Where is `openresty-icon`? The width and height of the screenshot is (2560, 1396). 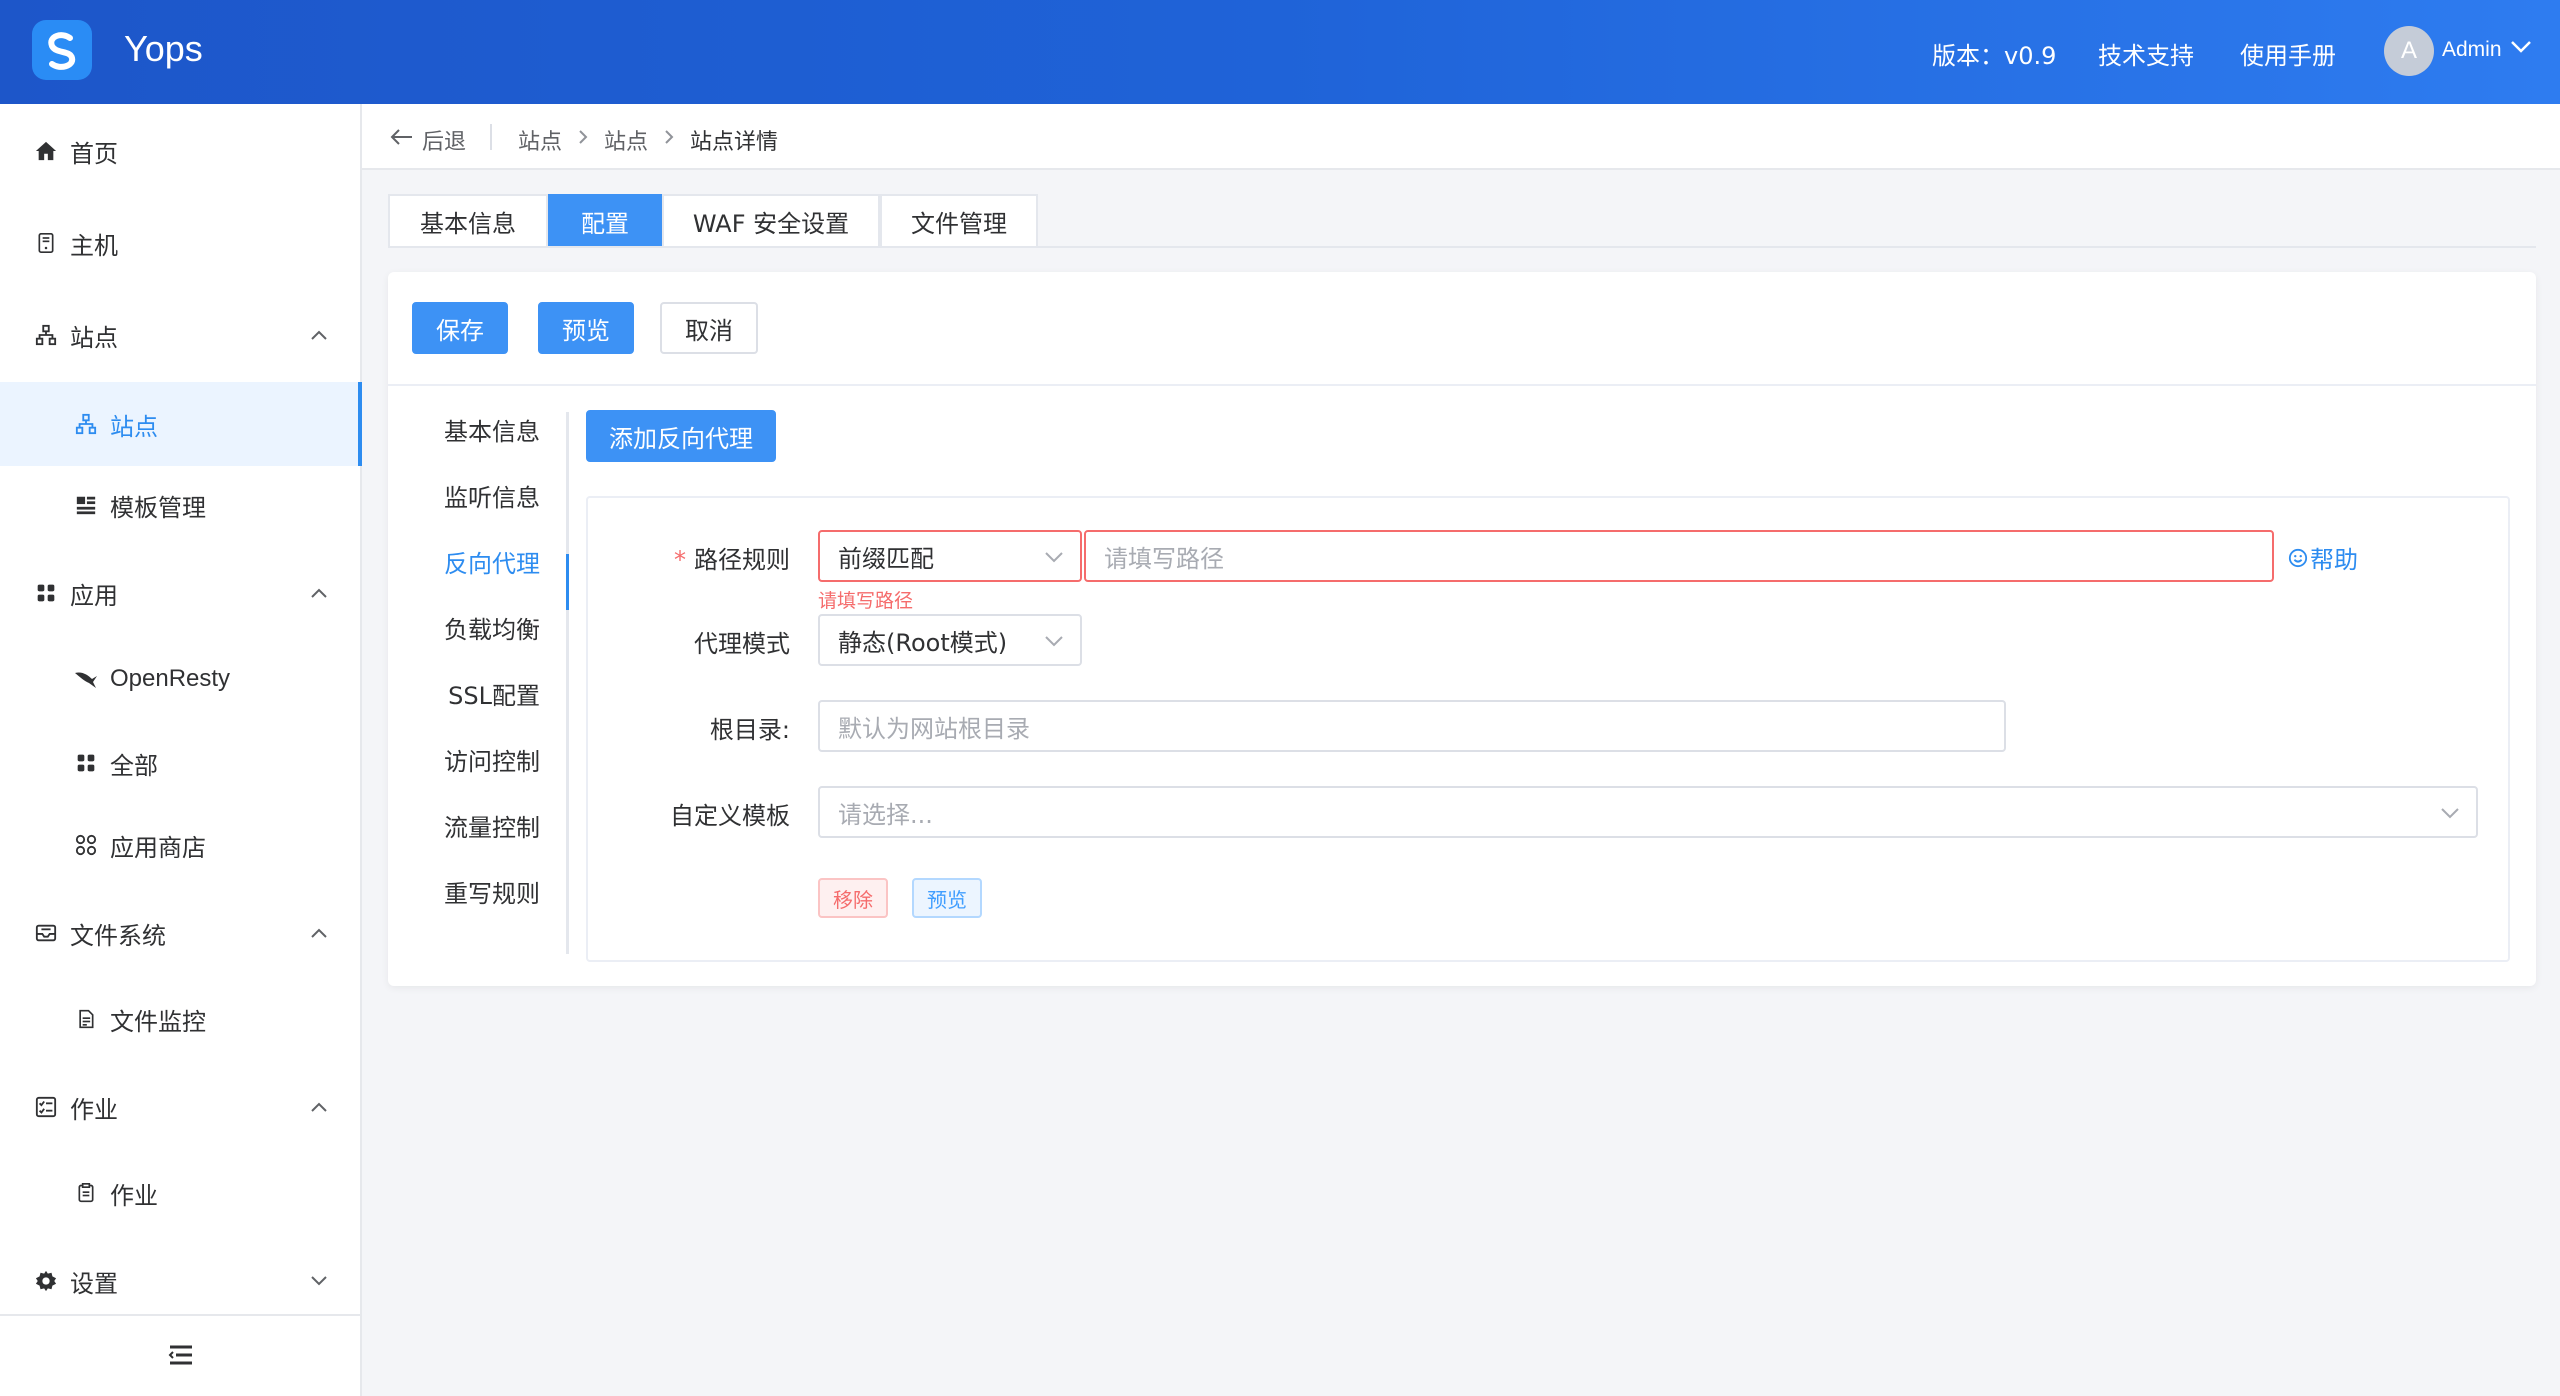
openresty-icon is located at coordinates (86, 679).